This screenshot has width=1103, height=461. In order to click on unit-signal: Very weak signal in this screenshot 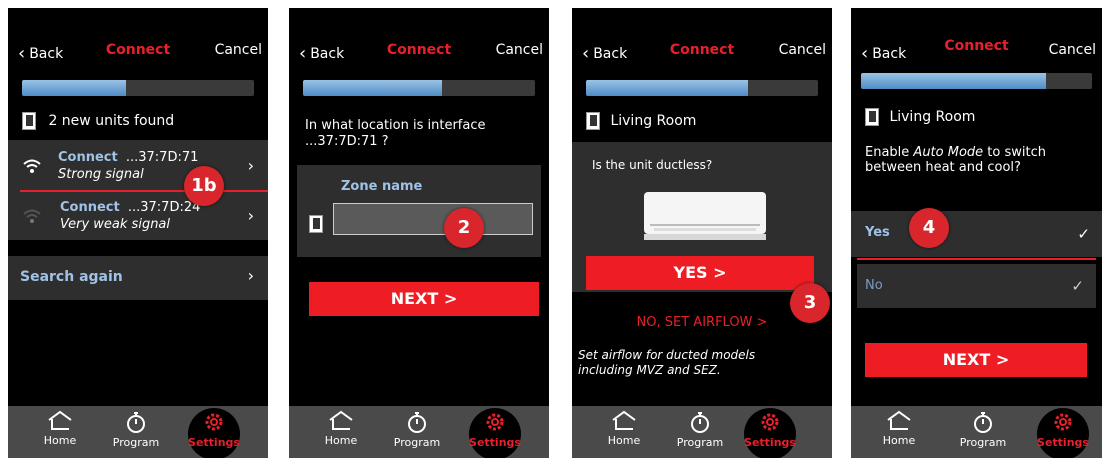, I will do `click(115, 224)`.